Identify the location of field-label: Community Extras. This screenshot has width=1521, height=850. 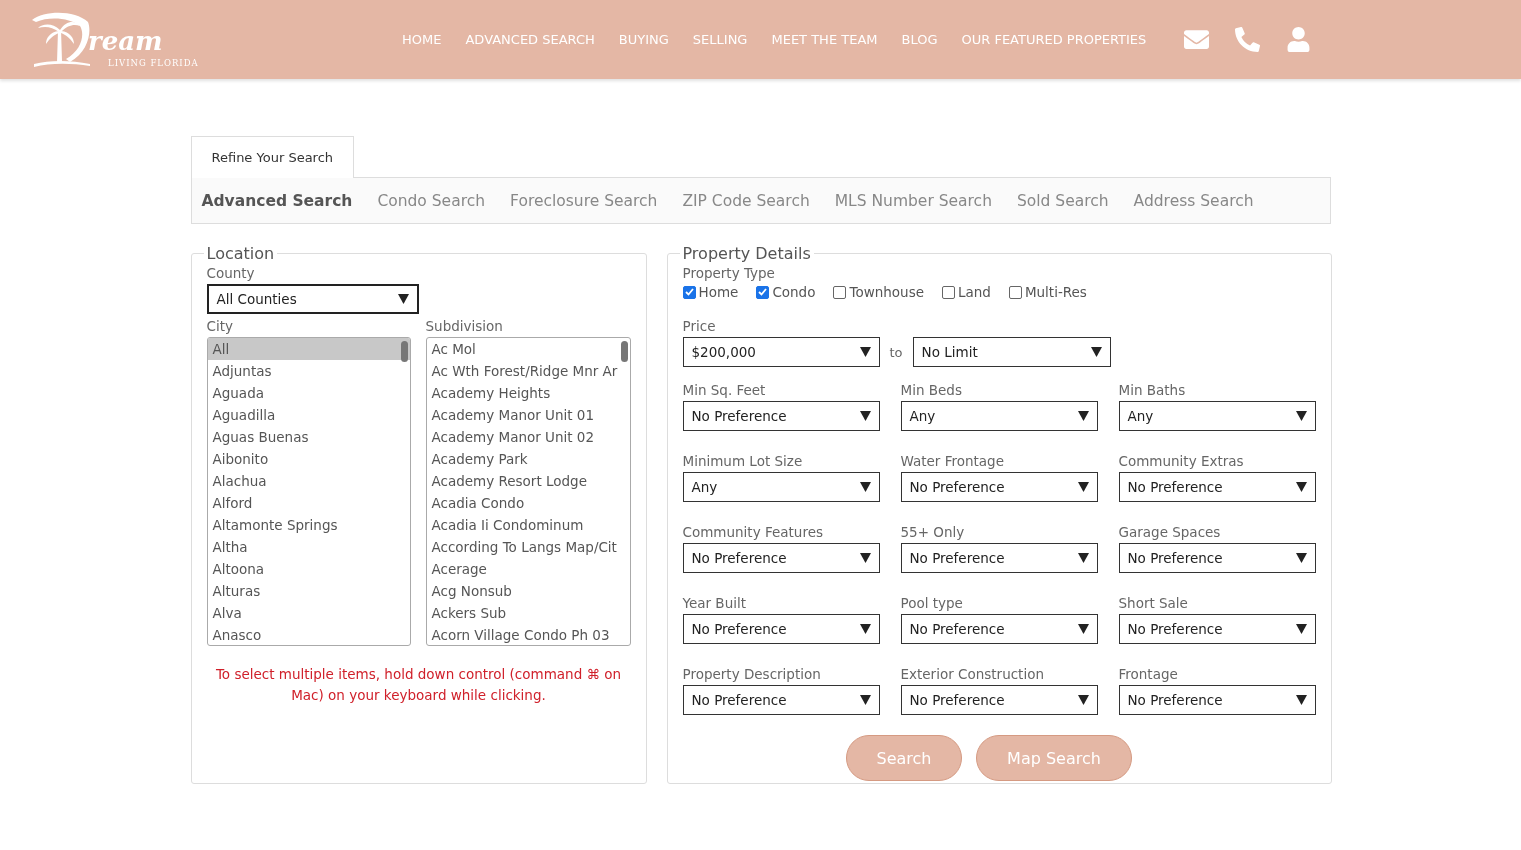
(1181, 461).